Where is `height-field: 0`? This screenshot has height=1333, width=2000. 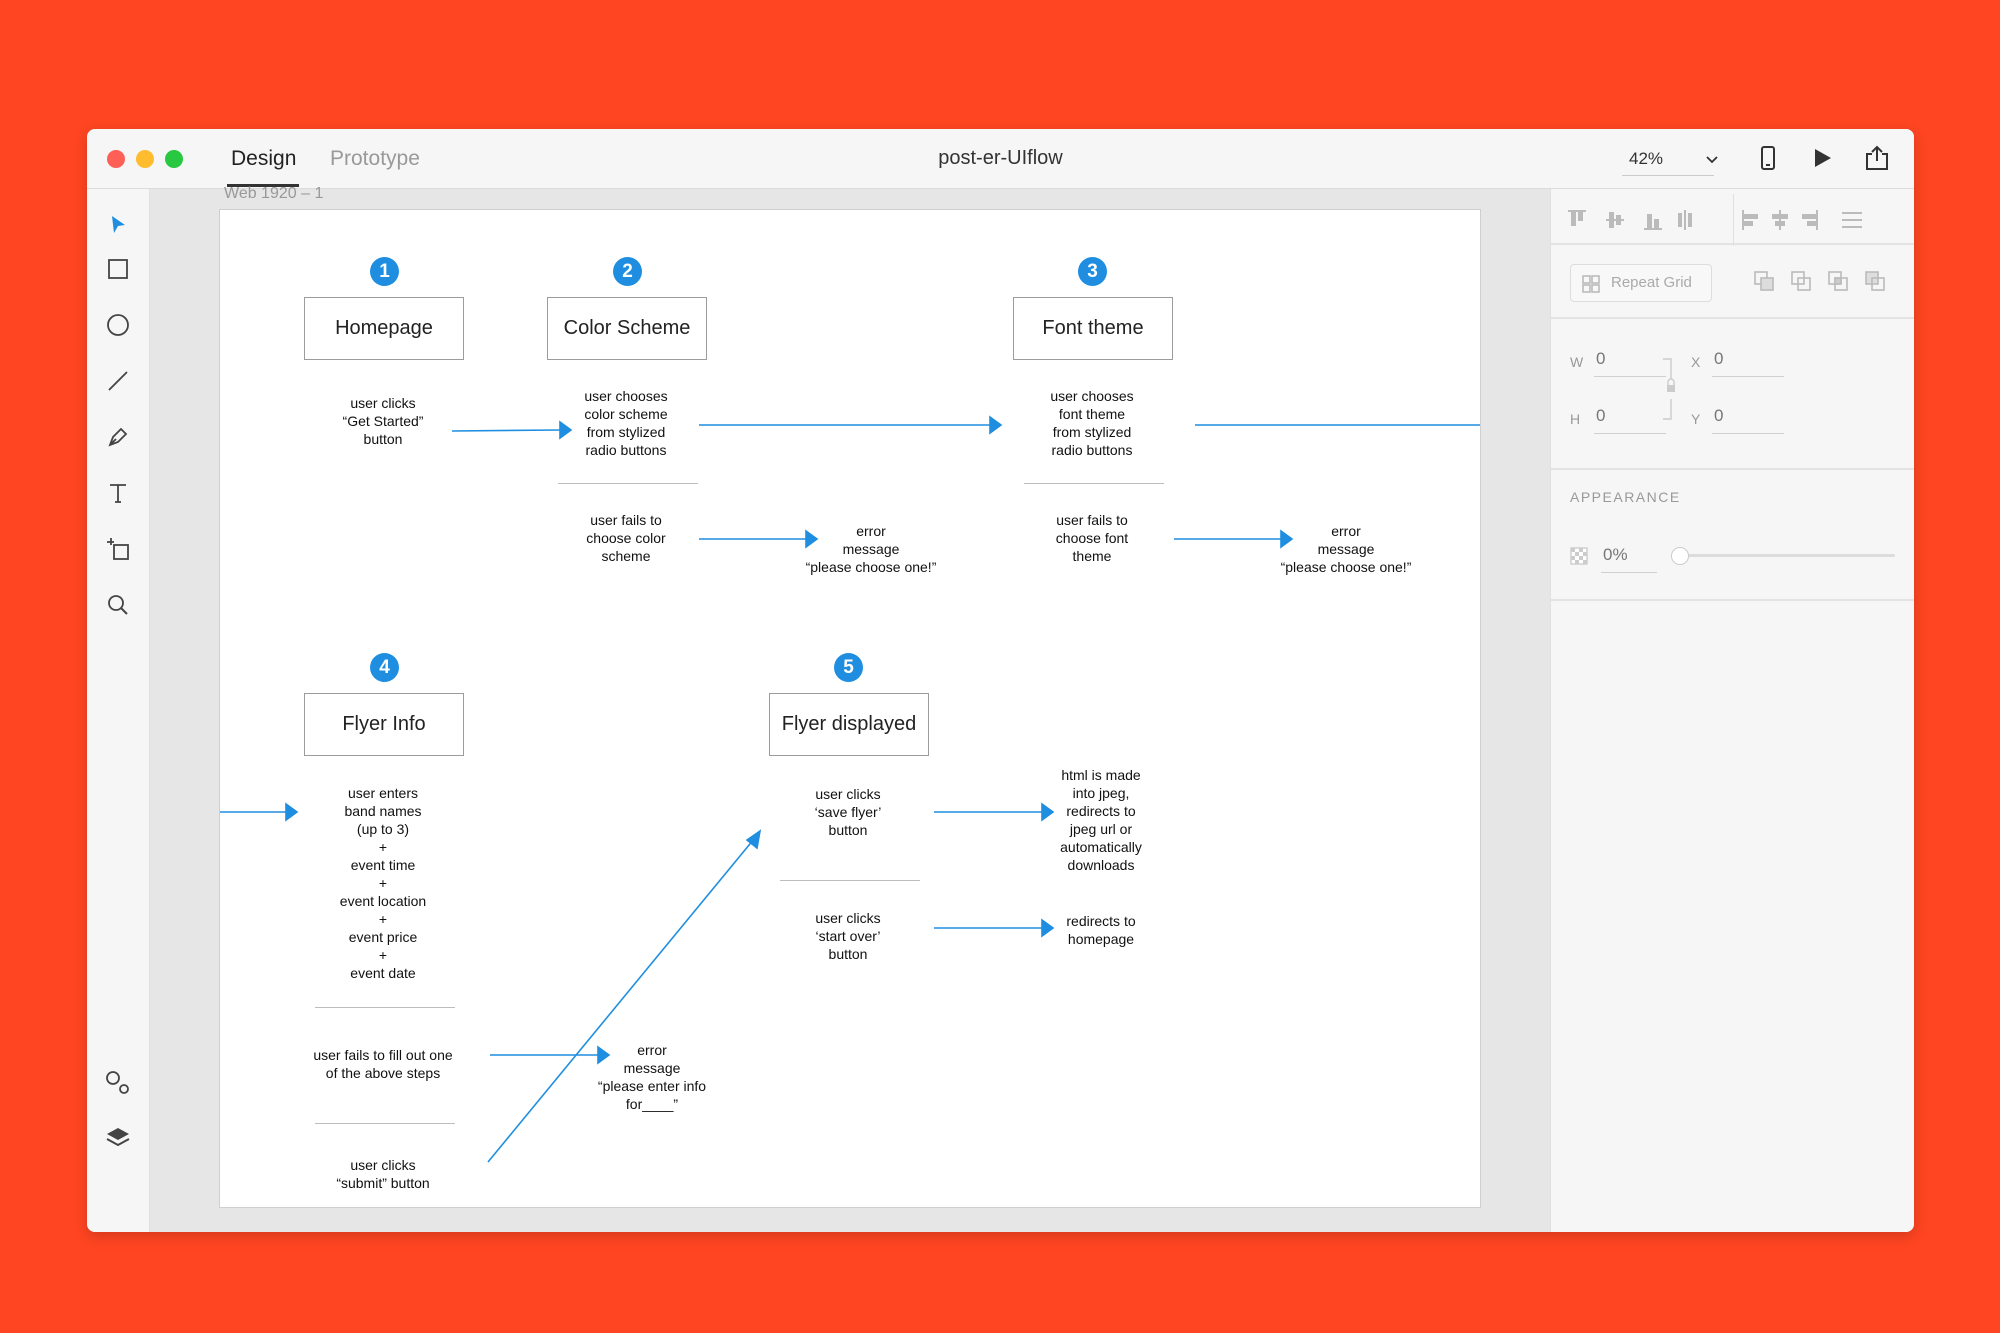 height-field: 0 is located at coordinates (1600, 416).